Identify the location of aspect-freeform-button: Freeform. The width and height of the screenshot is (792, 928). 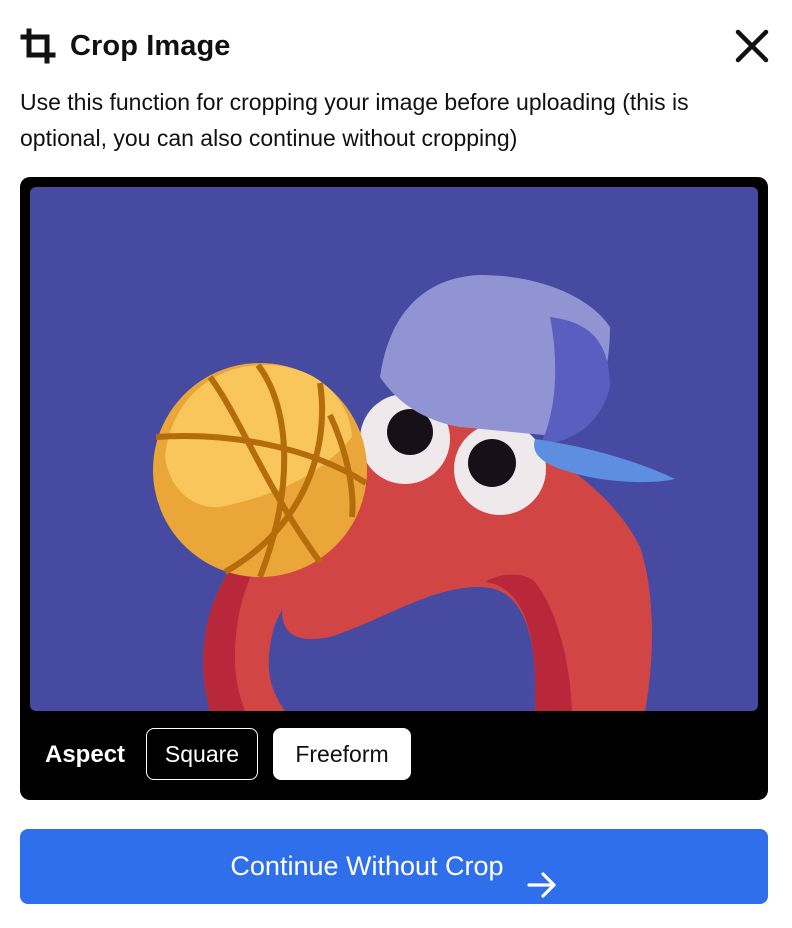
(342, 754).